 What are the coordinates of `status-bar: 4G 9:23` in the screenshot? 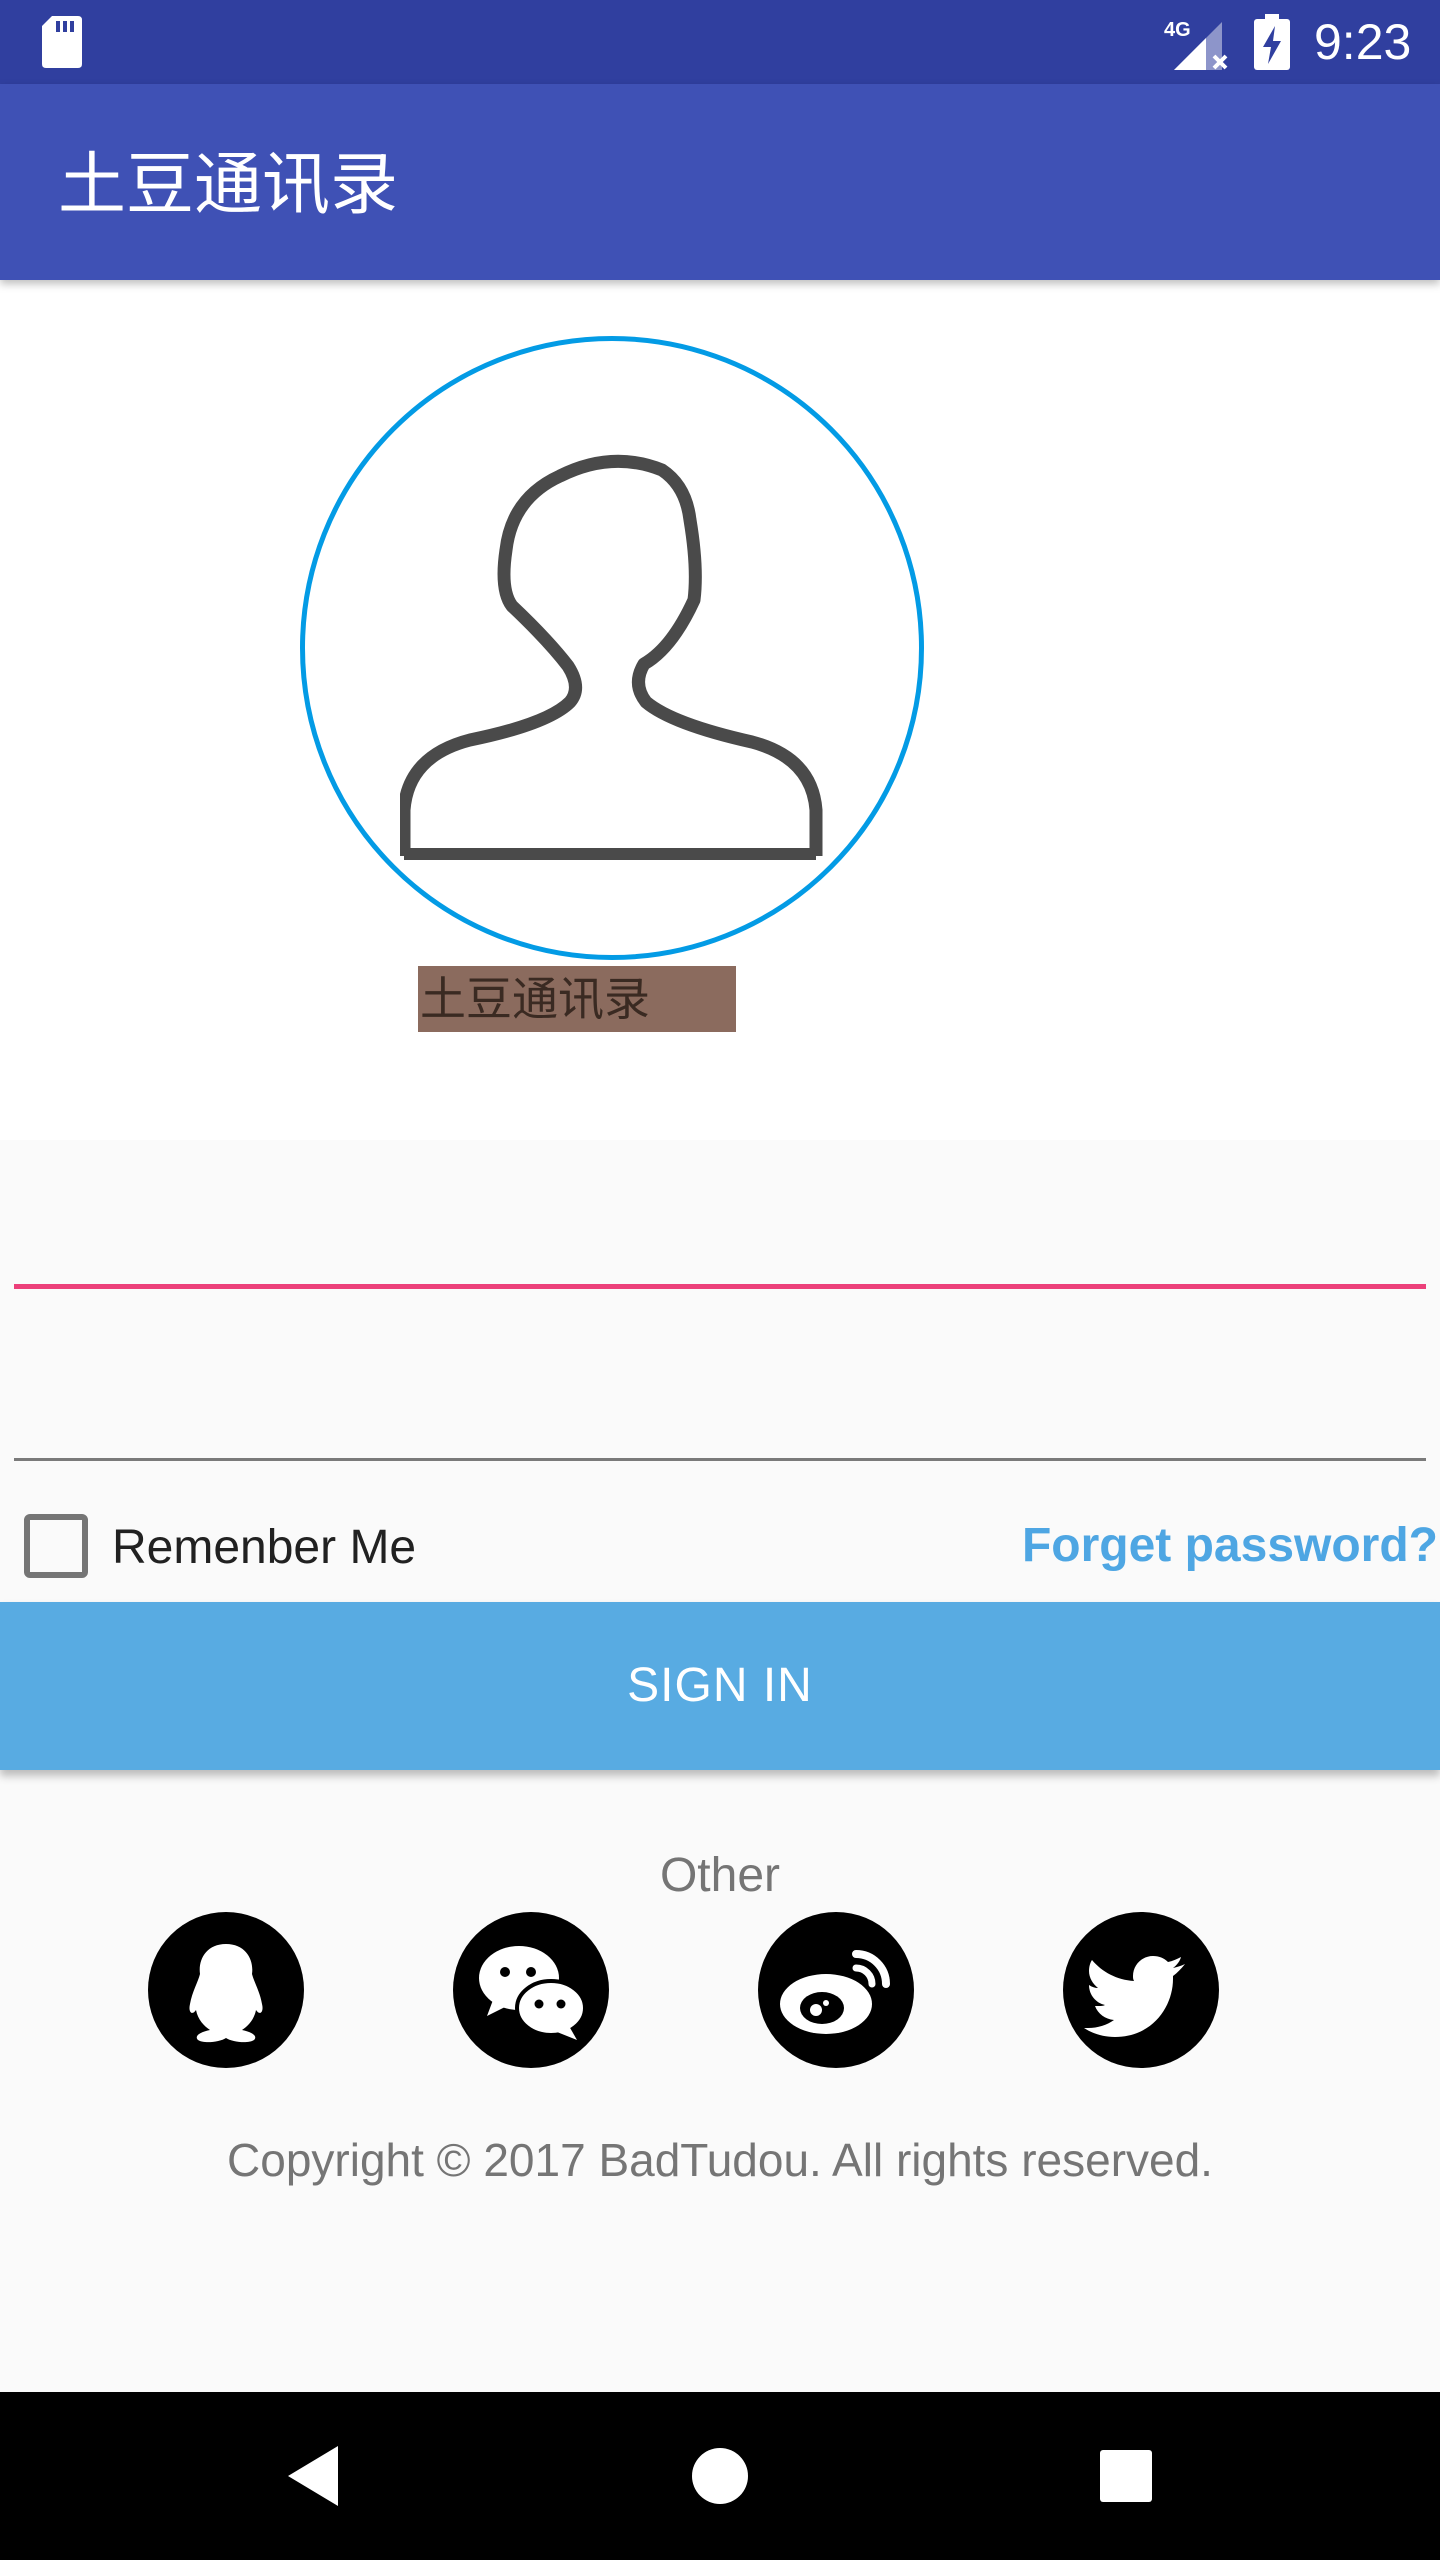 It's located at (720, 42).